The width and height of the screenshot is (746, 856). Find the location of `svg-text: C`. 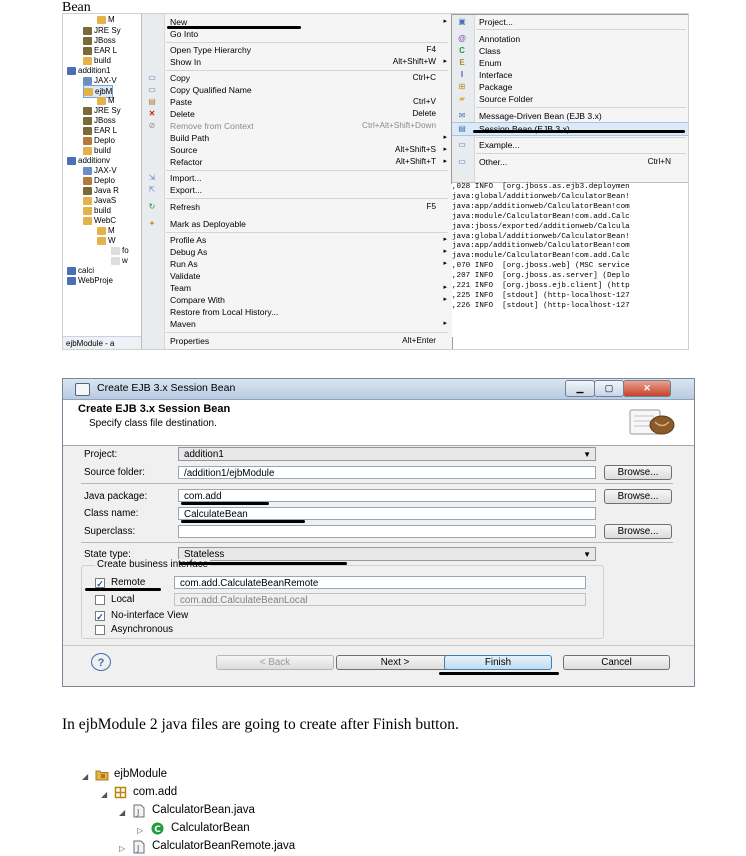

svg-text: C is located at coordinates (157, 830).